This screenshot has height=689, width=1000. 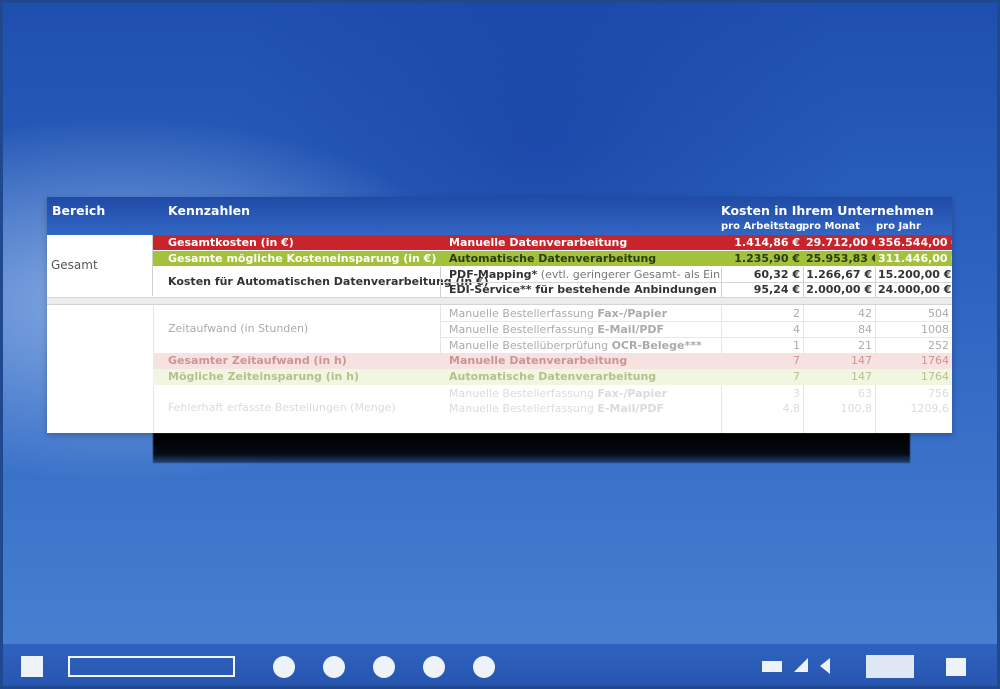 I want to click on value-year: 504, so click(x=938, y=313).